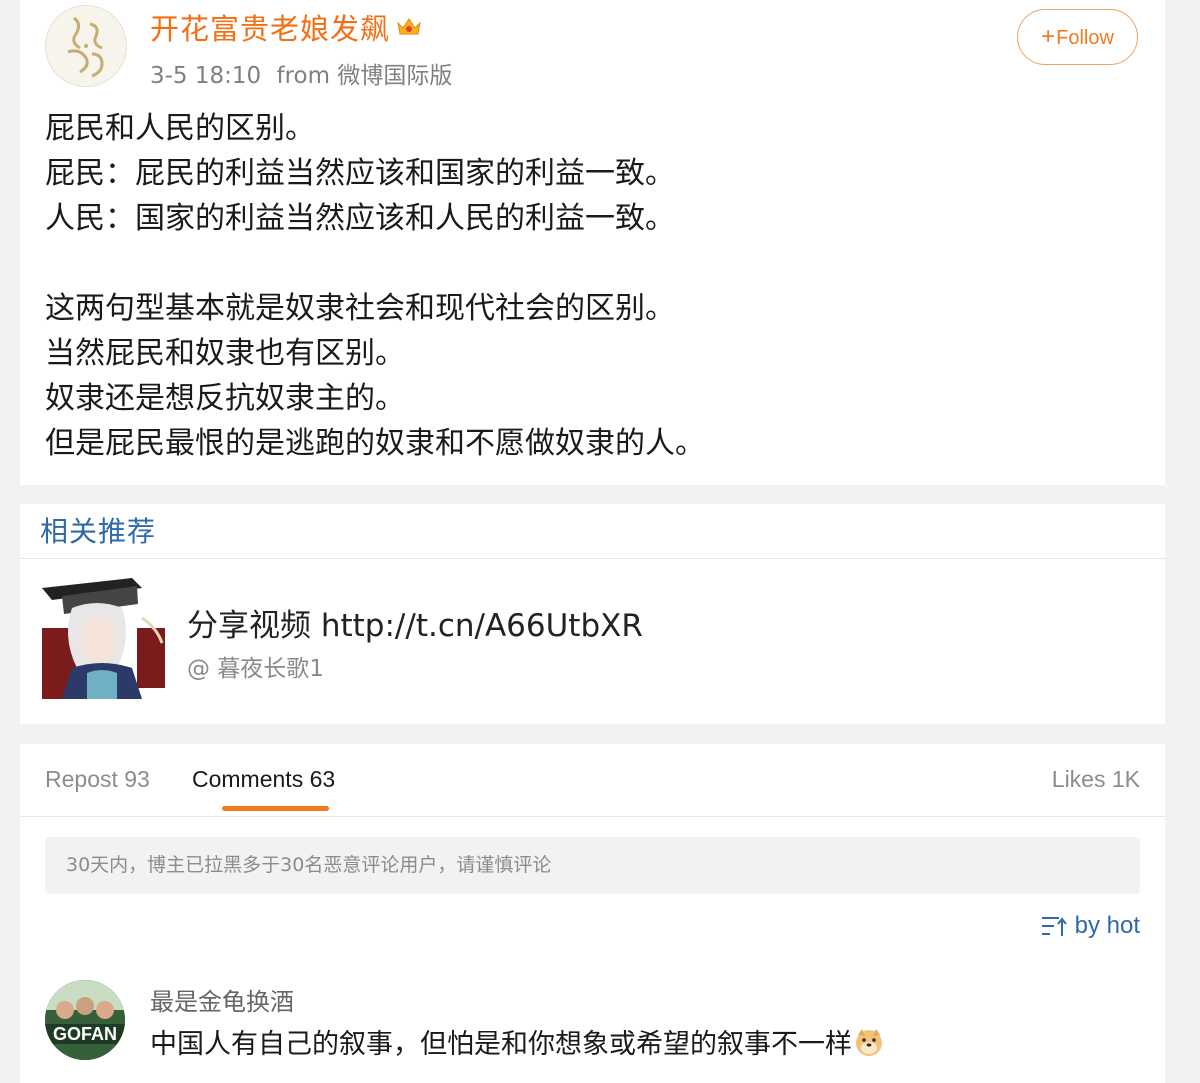 Image resolution: width=1200 pixels, height=1083 pixels. I want to click on post-line: 屁民和人民的区别。, so click(180, 128).